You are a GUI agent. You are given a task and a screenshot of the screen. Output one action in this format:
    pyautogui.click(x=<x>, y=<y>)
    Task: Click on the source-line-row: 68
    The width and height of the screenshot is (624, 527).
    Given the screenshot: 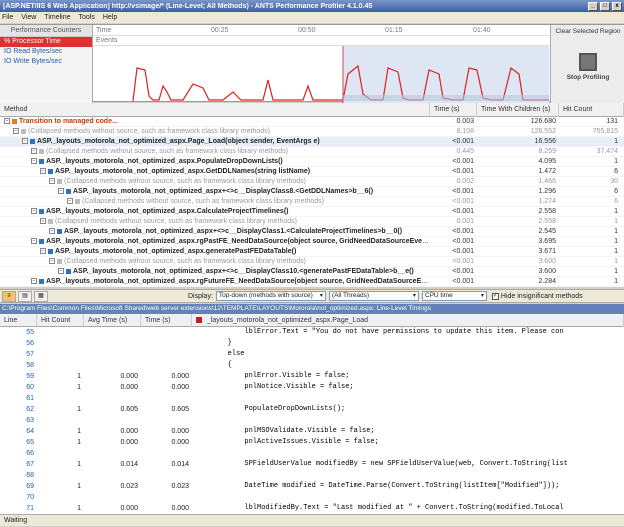 What is the action you would take?
    pyautogui.click(x=312, y=475)
    